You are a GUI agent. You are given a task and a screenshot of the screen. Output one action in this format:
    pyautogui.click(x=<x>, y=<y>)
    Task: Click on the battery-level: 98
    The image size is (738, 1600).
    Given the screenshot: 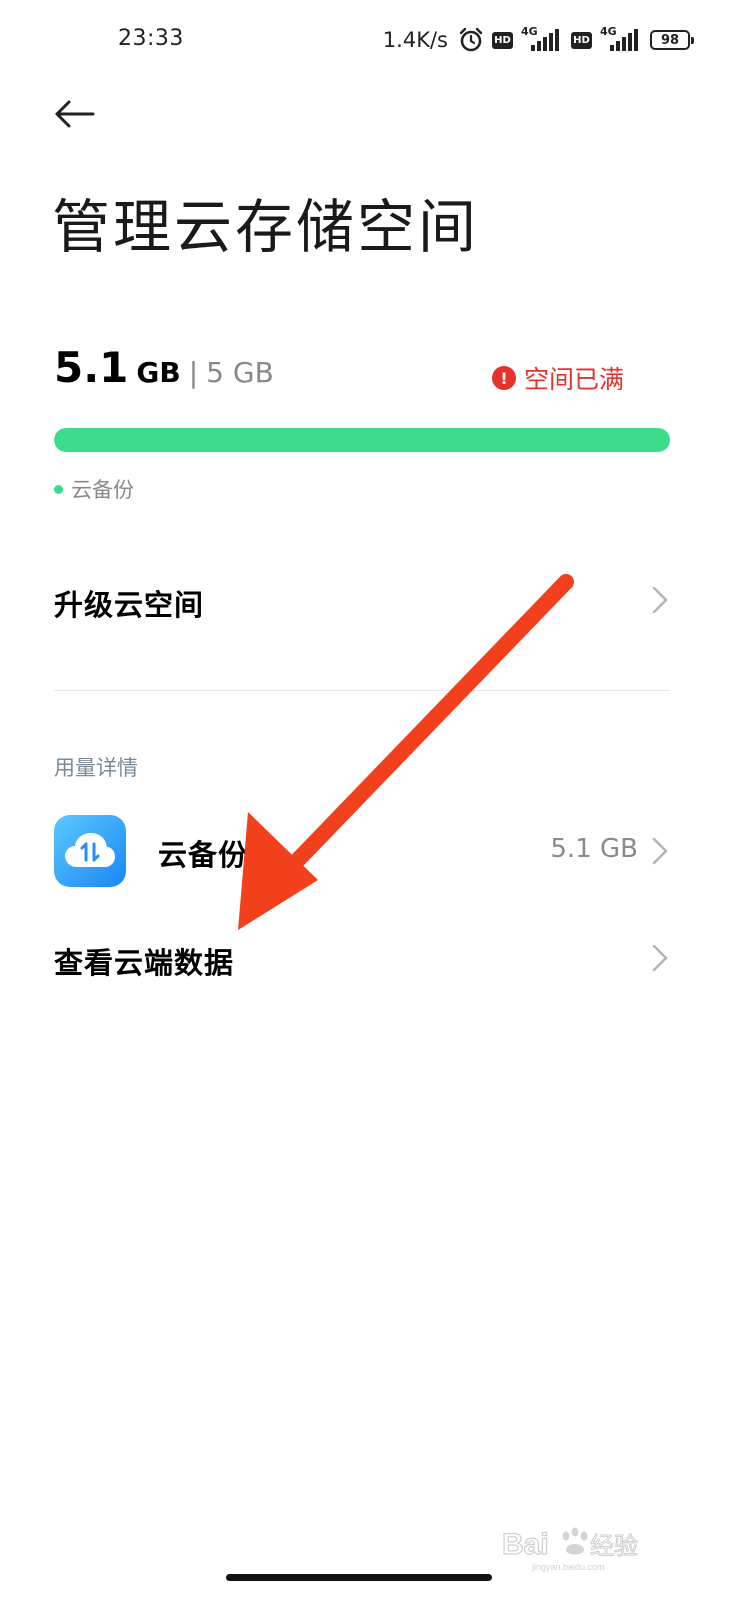 What is the action you would take?
    pyautogui.click(x=670, y=40)
    